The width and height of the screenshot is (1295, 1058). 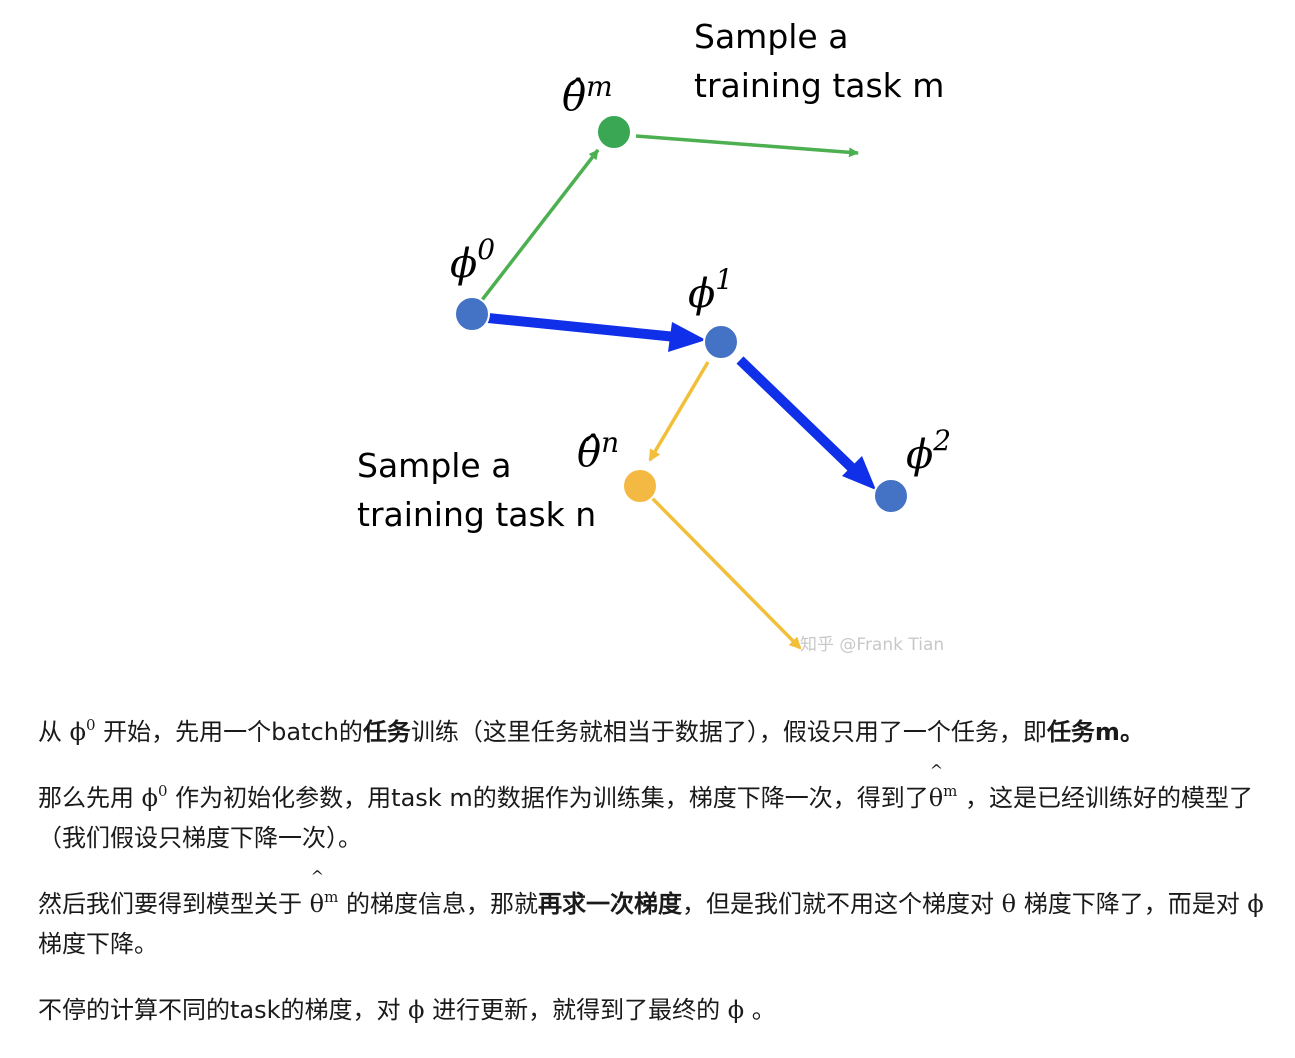 I want to click on label-theta-m: θ̂m, so click(x=587, y=95).